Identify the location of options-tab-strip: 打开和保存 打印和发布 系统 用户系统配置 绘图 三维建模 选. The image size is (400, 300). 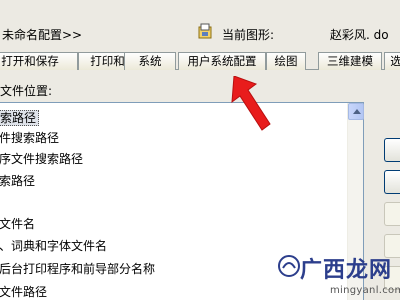
(200, 59).